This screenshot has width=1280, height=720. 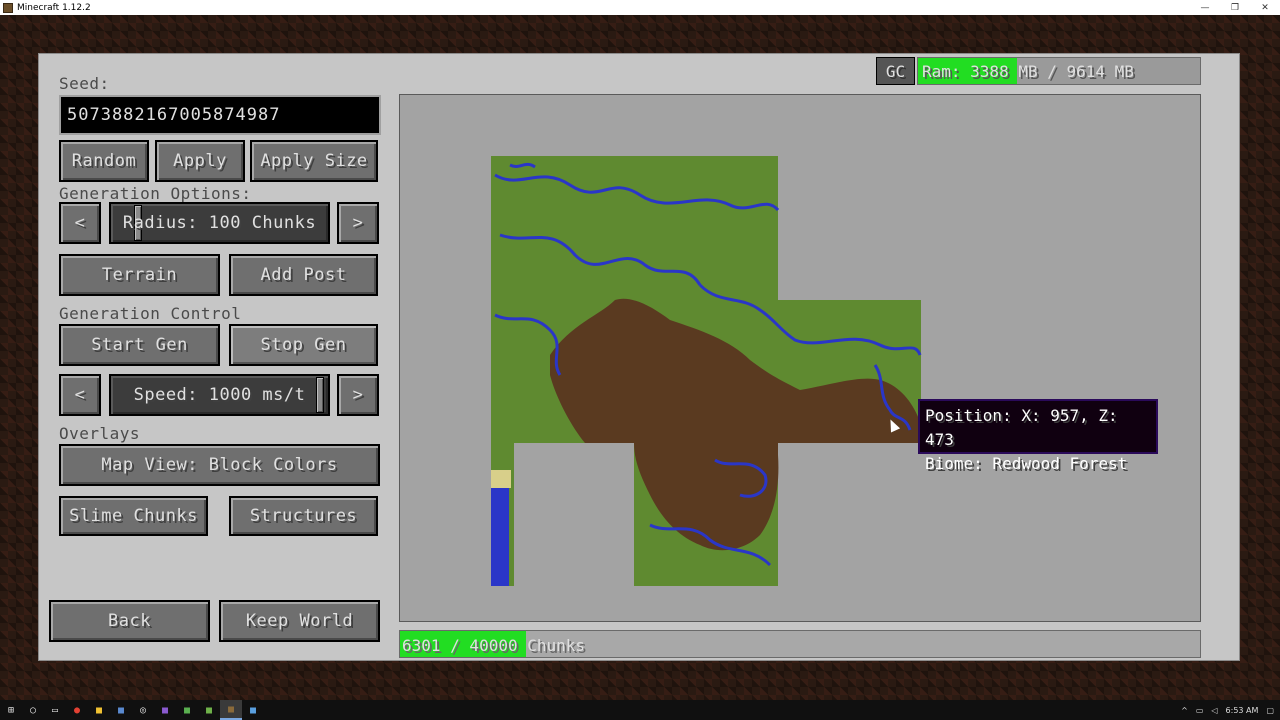 What do you see at coordinates (640, 7) in the screenshot?
I see `window-titlebar: Minecraft 1.12.2 — ❐ ✕` at bounding box center [640, 7].